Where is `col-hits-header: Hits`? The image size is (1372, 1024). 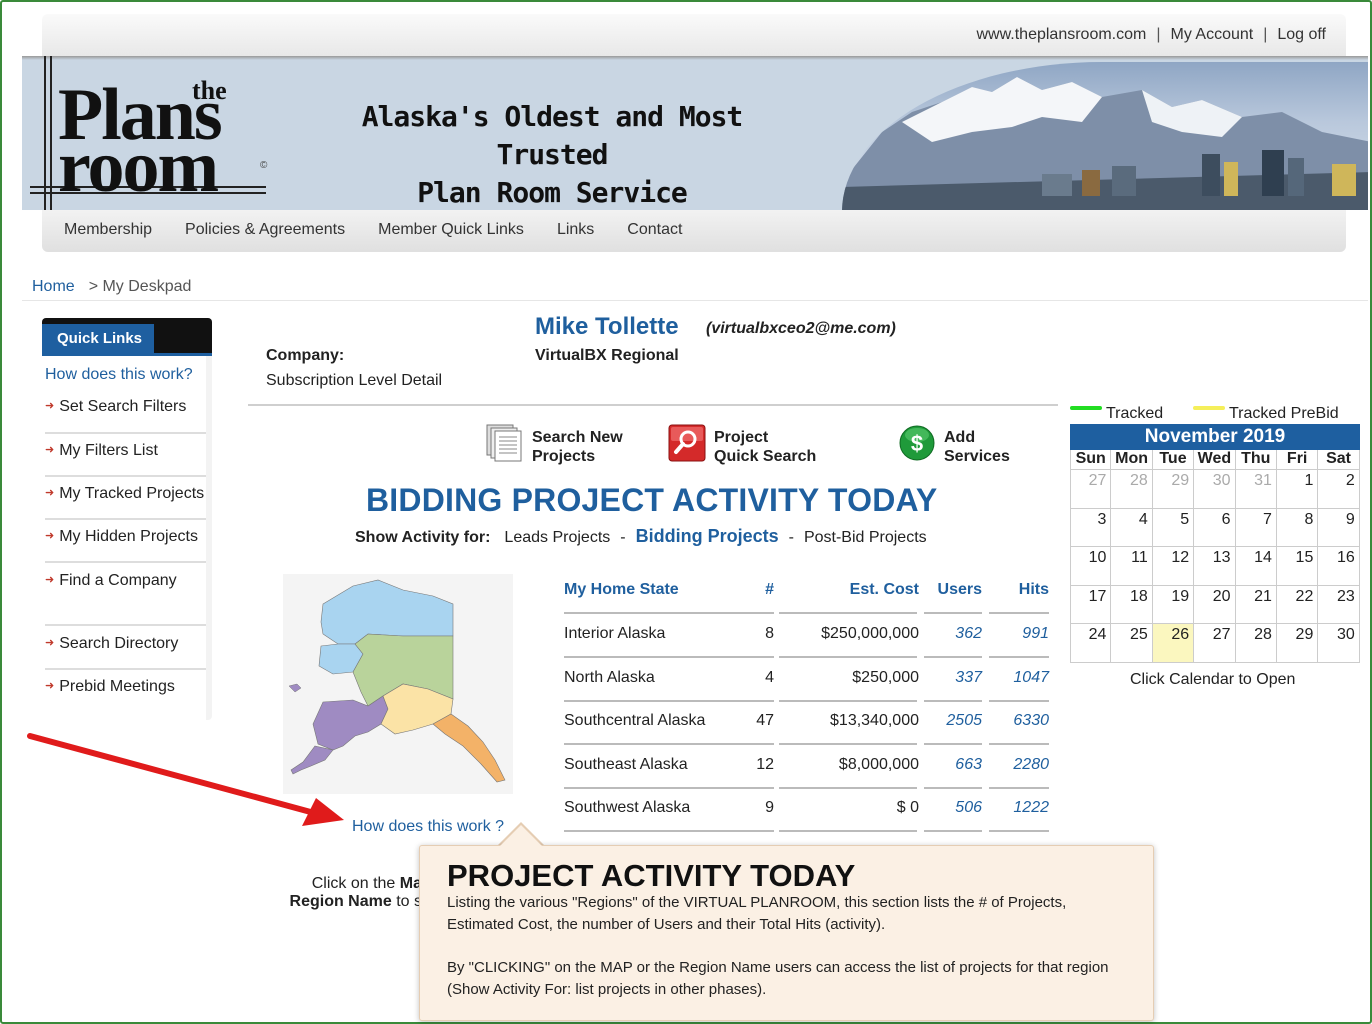 col-hits-header: Hits is located at coordinates (1019, 590).